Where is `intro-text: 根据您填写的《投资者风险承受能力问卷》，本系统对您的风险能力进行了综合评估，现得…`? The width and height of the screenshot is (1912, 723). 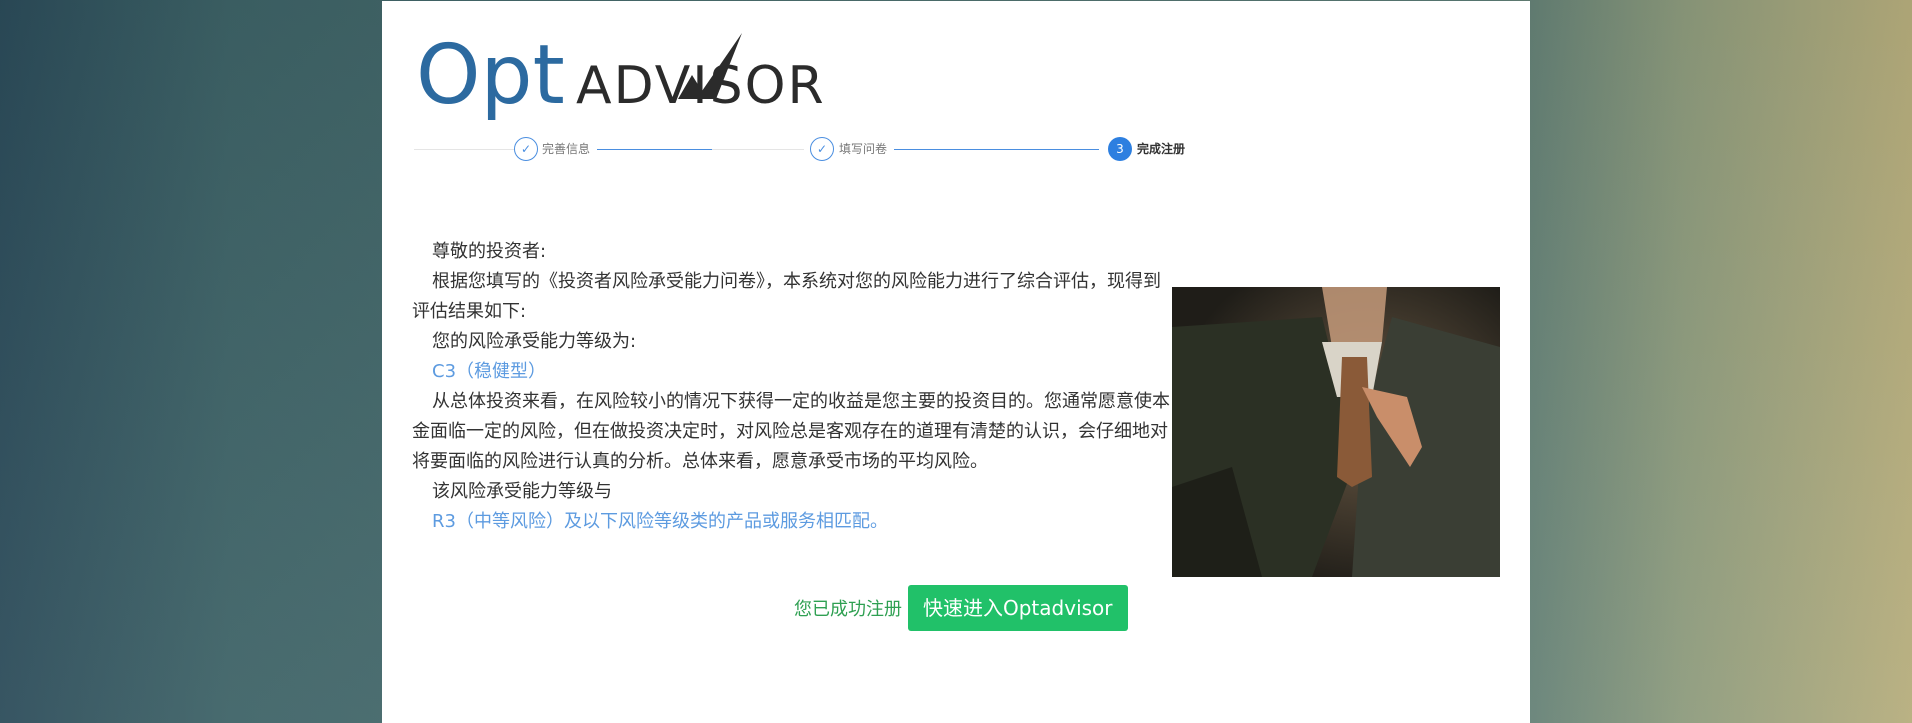
intro-text: 根据您填写的《投资者风险承受能力问卷》，本系统对您的风险能力进行了综合评估，现得… is located at coordinates (786, 296).